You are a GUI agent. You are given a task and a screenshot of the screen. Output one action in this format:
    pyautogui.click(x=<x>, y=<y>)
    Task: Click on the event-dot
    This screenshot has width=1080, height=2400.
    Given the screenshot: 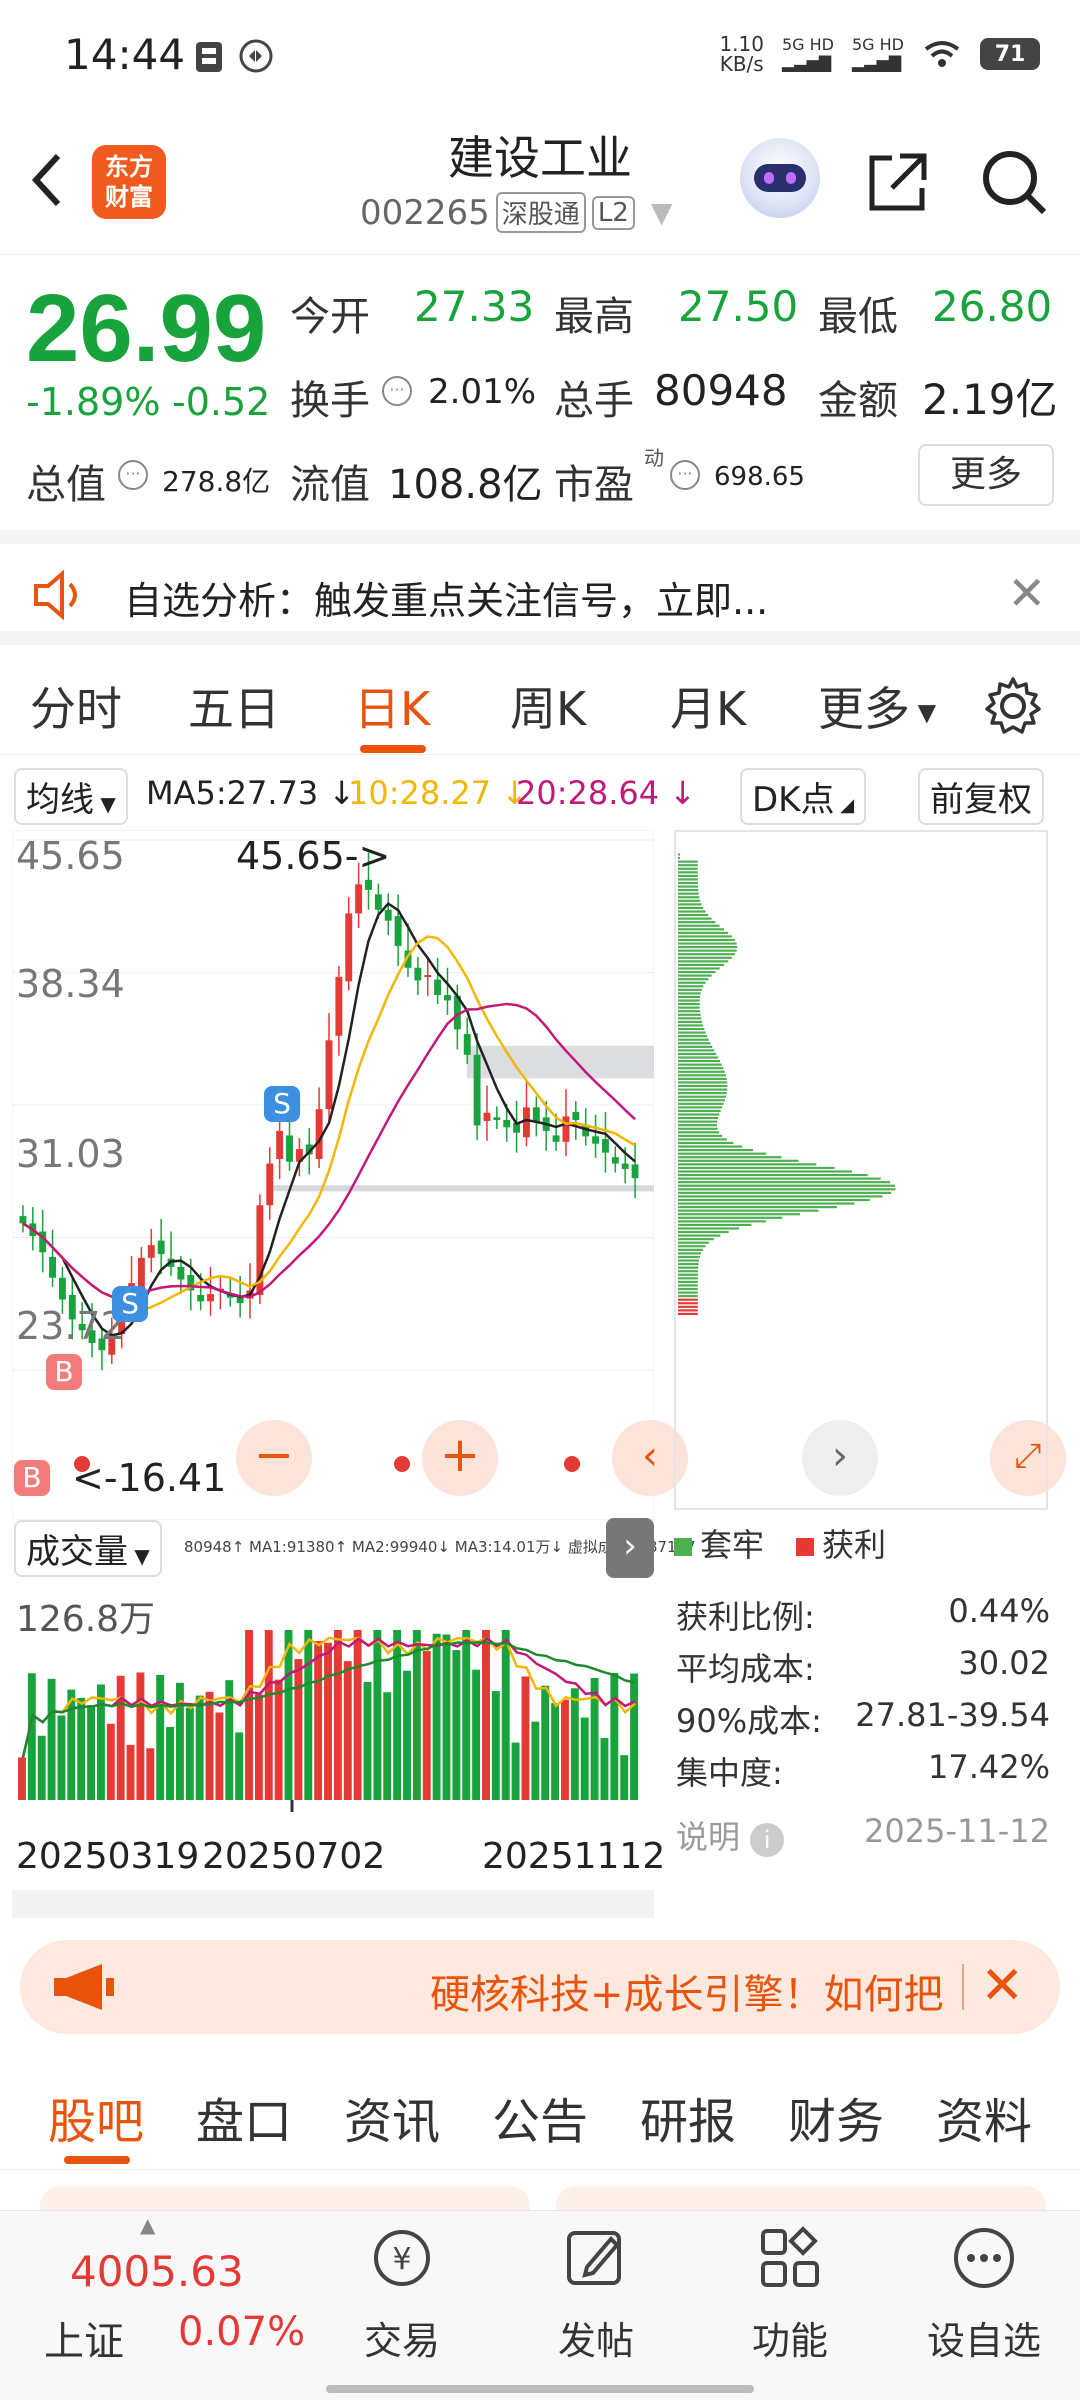 What is the action you would take?
    pyautogui.click(x=402, y=1464)
    